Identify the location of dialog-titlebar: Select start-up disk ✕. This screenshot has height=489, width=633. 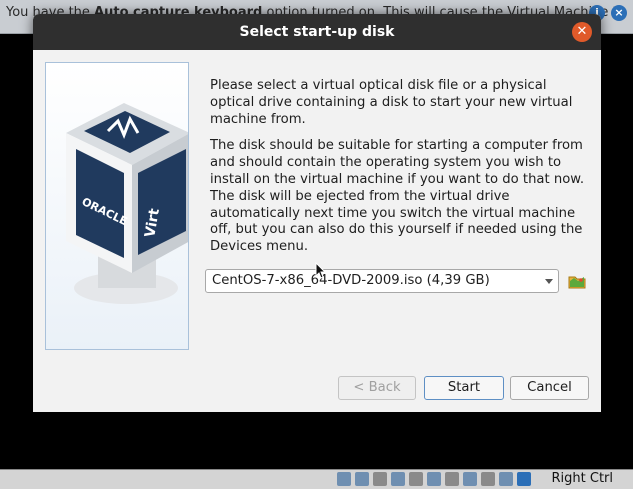
(317, 32).